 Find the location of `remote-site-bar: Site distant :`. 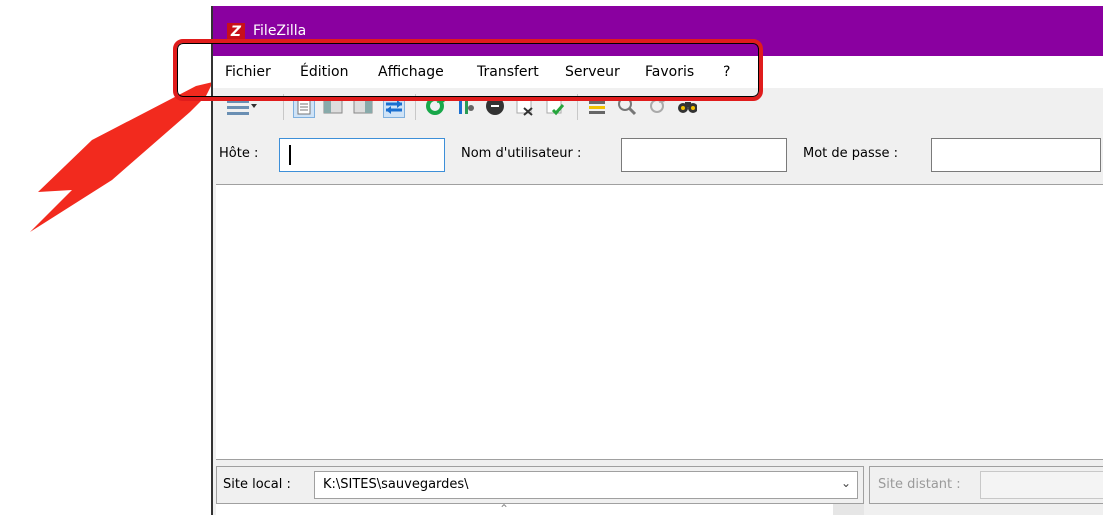

remote-site-bar: Site distant : is located at coordinates (986, 485).